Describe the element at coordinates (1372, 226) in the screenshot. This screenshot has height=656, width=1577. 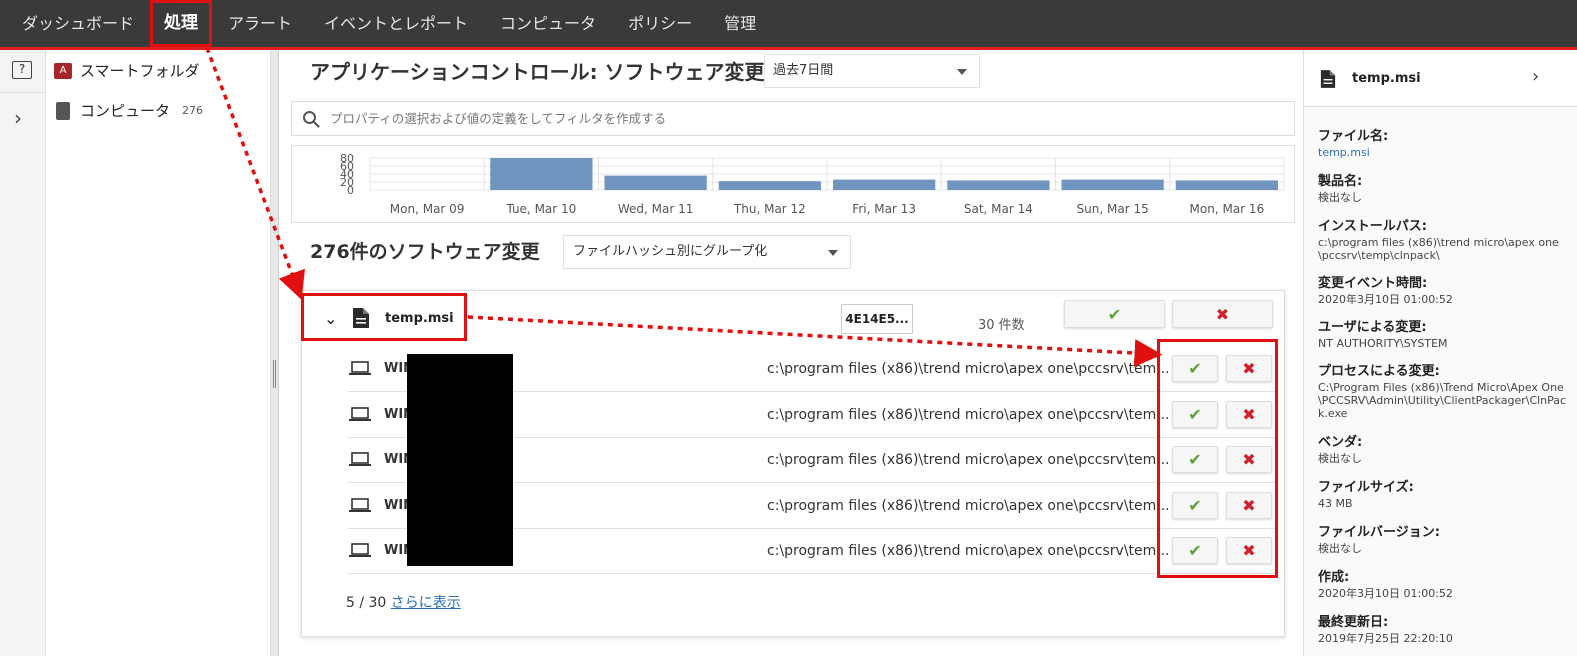
I see `detail-label: インストールパス:` at that location.